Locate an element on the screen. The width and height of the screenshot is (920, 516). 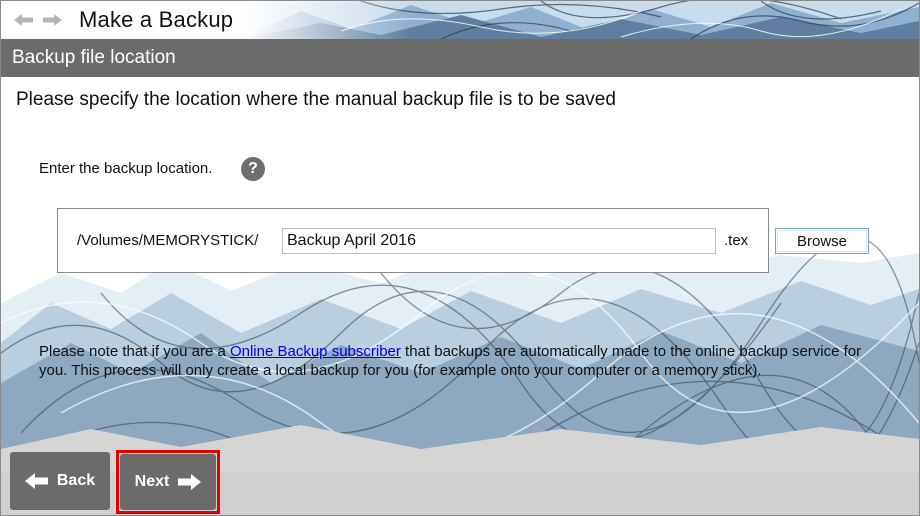
online-backup-link: Online Backup subscriber is located at coordinates (315, 351).